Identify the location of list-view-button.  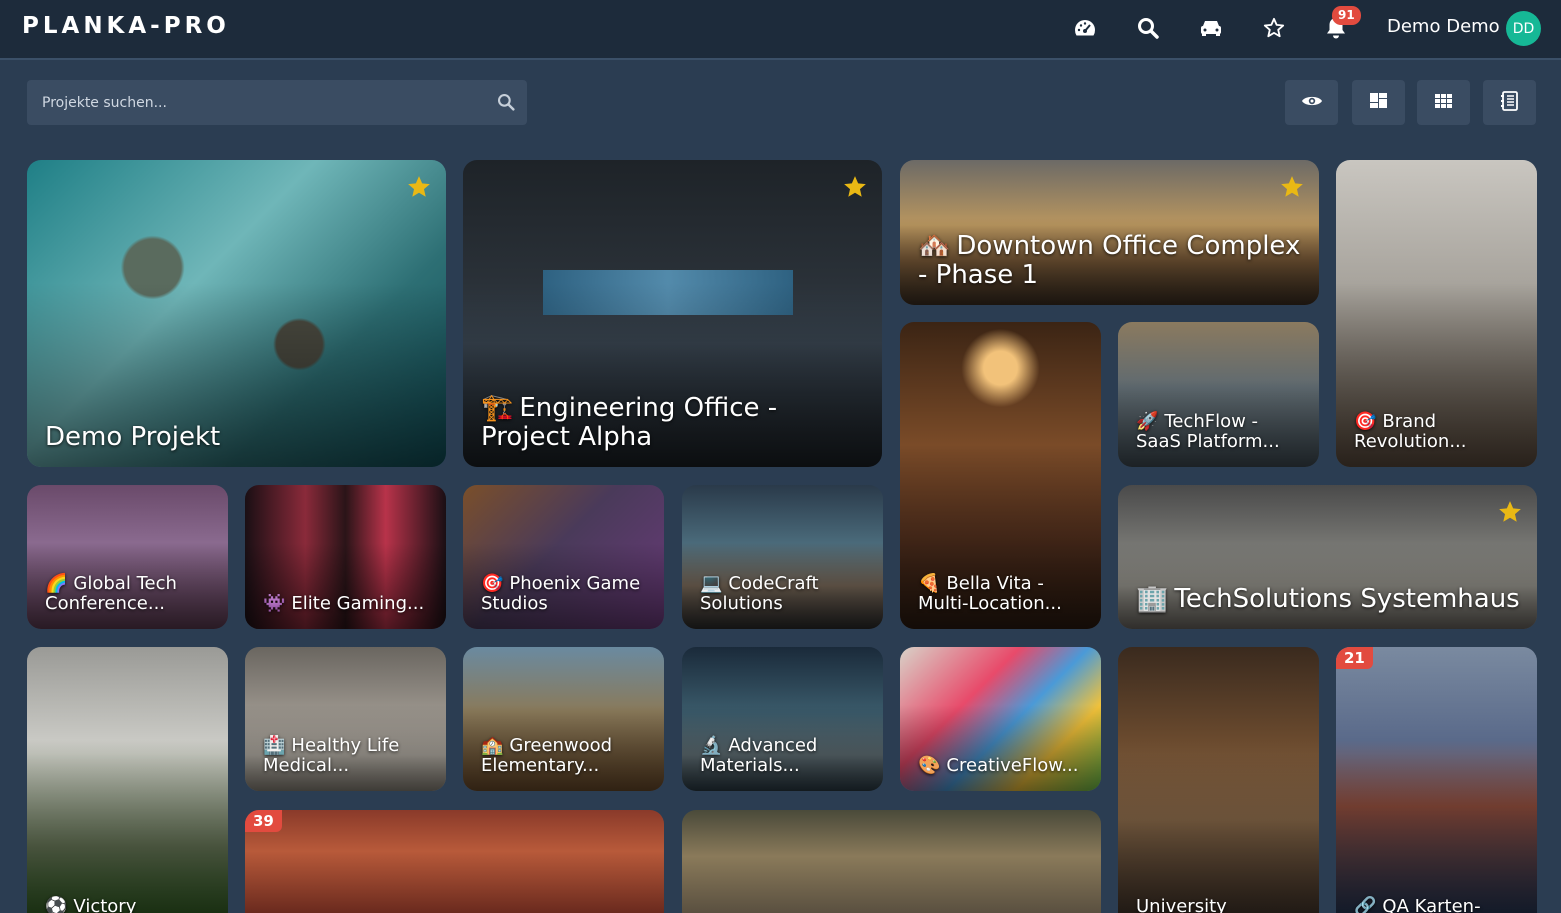
(1509, 102).